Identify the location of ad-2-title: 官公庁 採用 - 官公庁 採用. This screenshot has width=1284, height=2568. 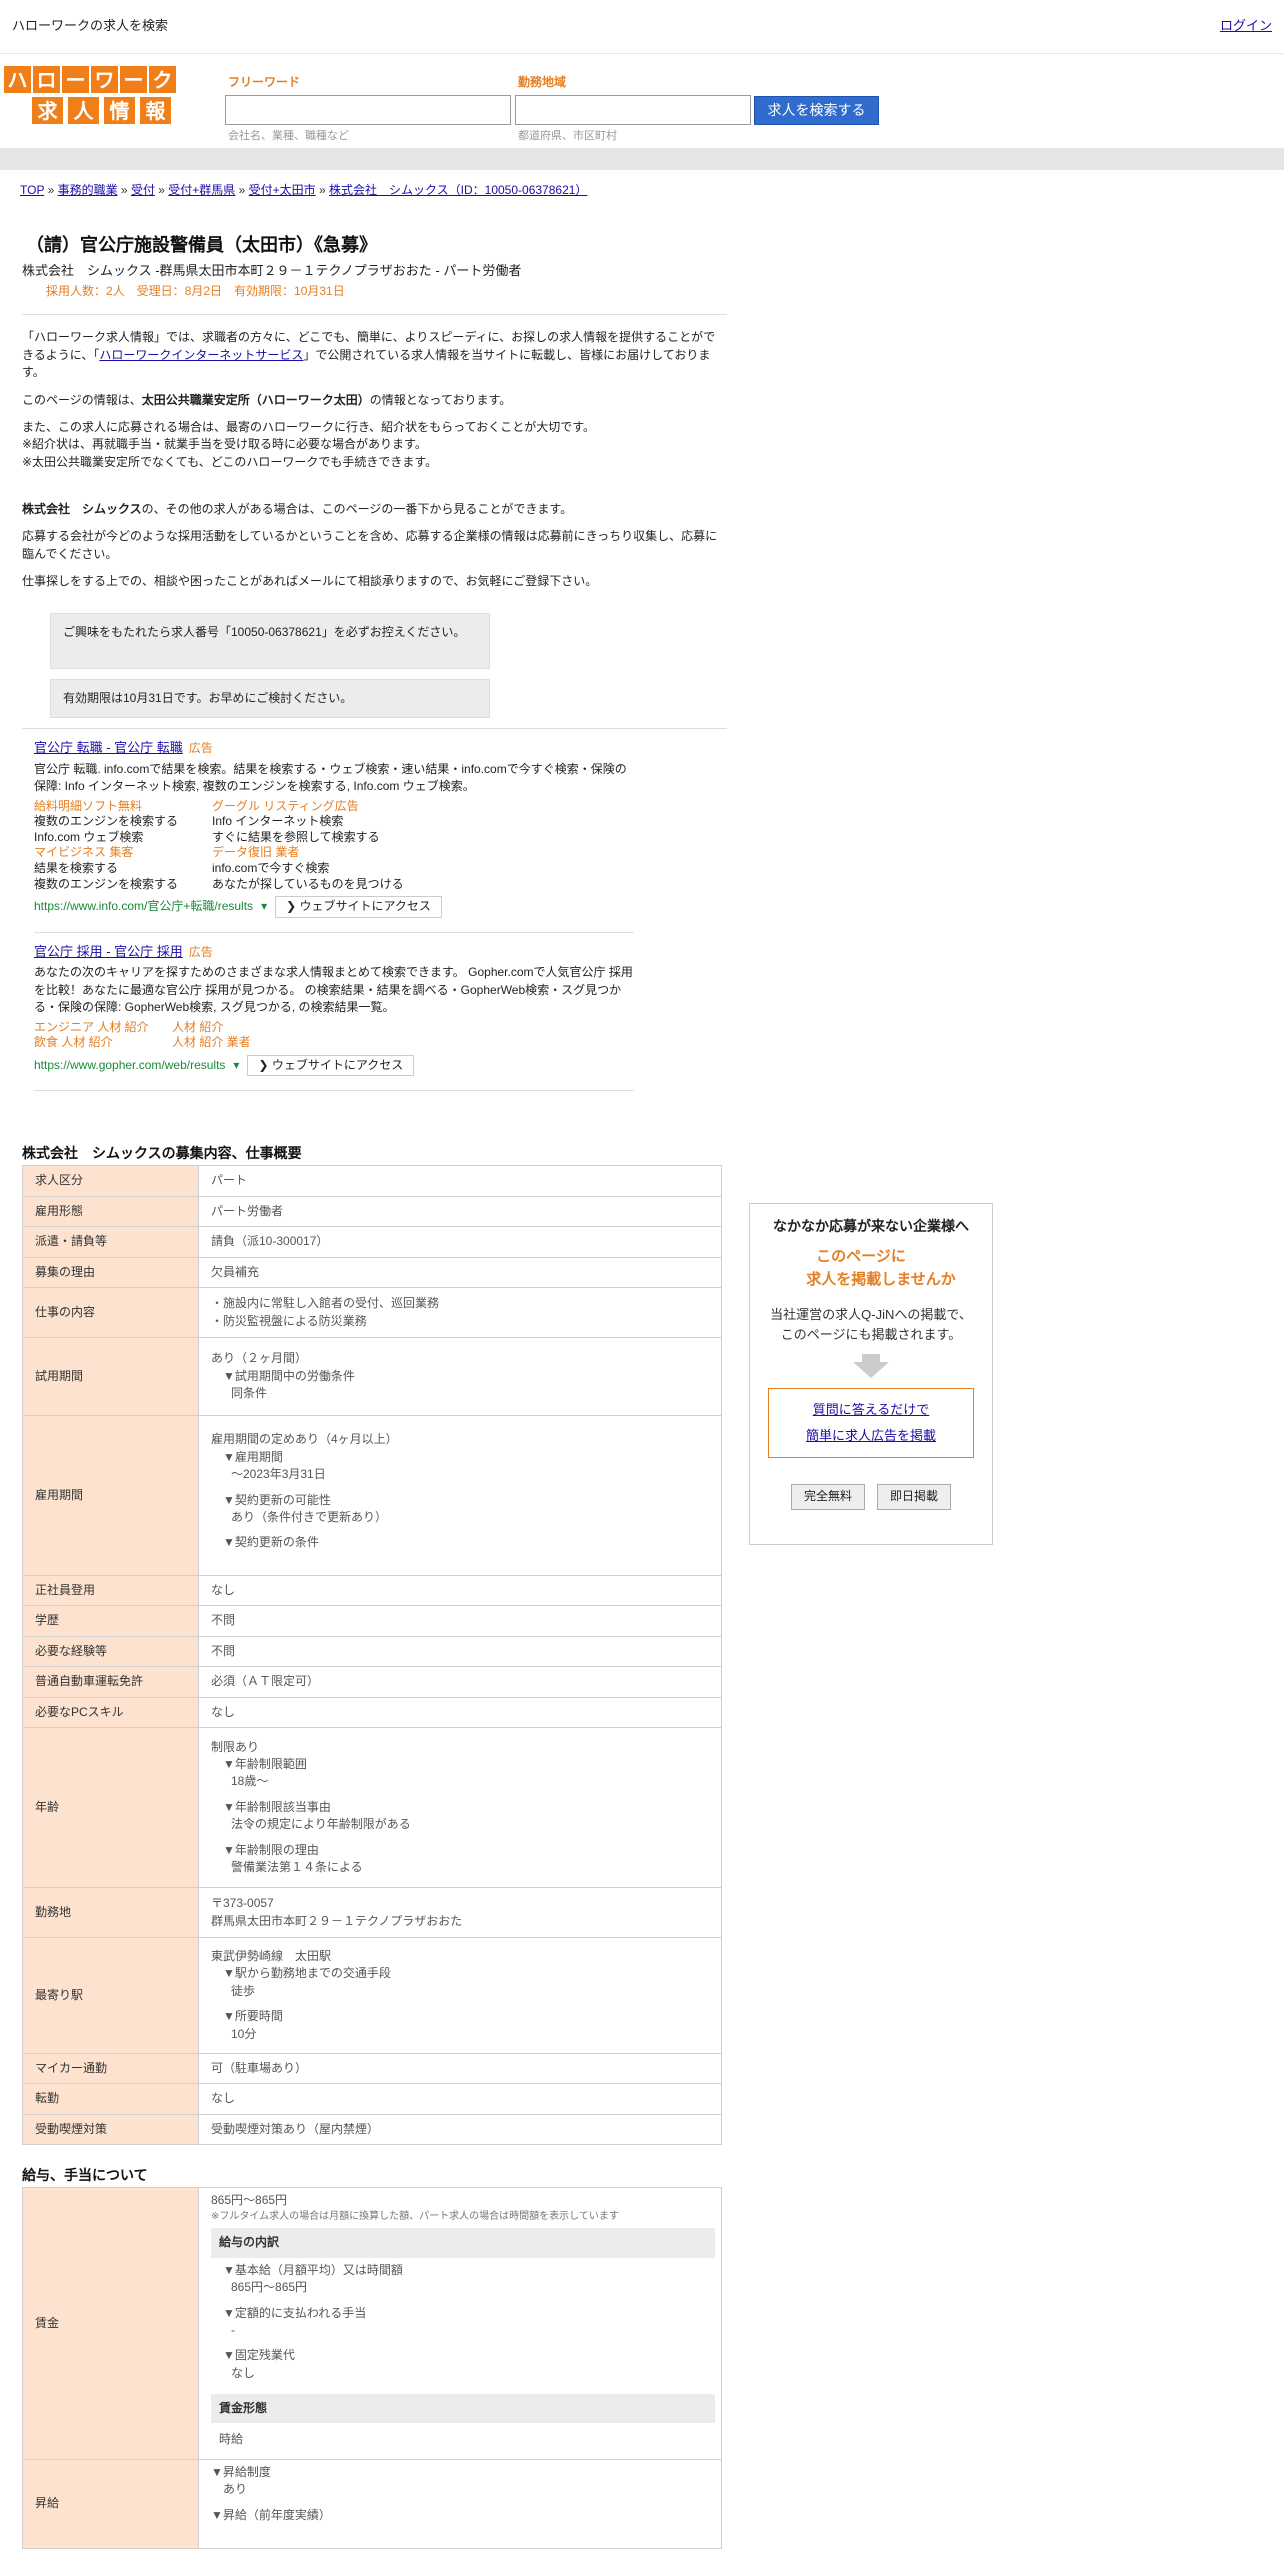
(108, 951).